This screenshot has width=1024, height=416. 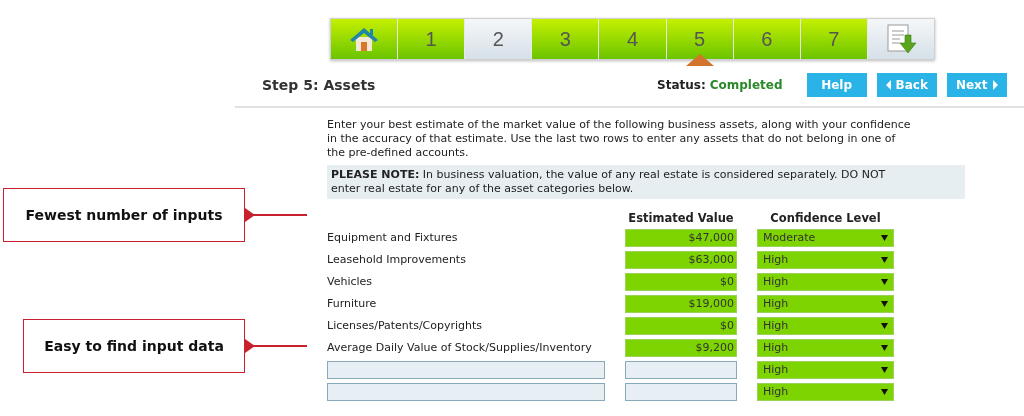 What do you see at coordinates (681, 218) in the screenshot?
I see `column-header: Estimated Value` at bounding box center [681, 218].